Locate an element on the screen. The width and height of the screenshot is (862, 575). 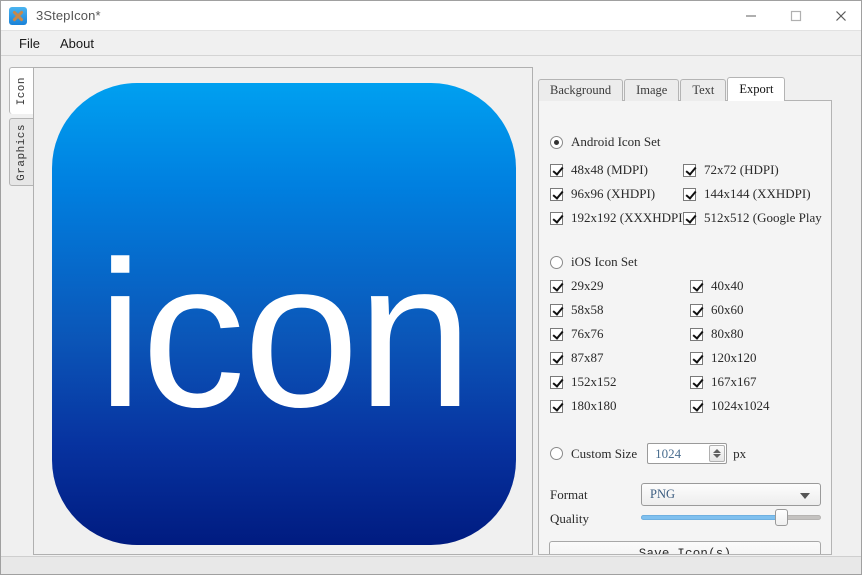
format-value: PNG is located at coordinates (663, 494).